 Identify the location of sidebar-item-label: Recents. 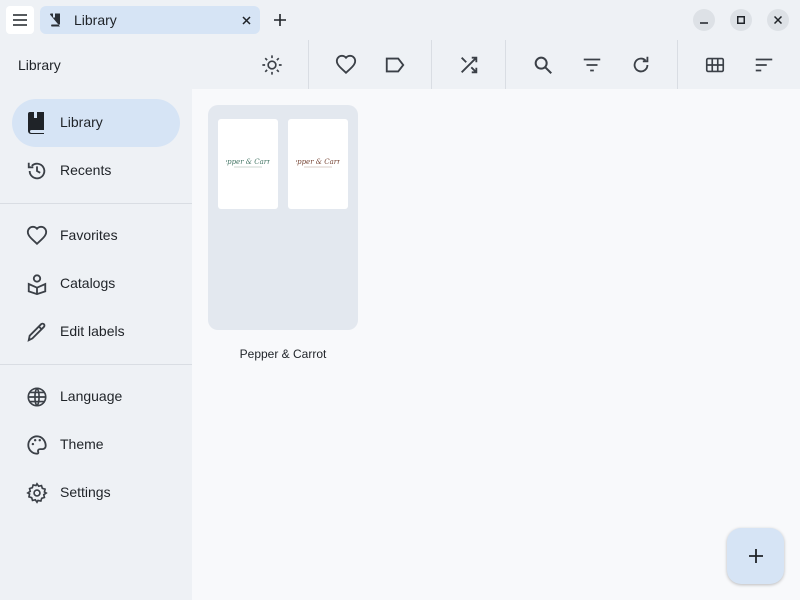
(86, 170).